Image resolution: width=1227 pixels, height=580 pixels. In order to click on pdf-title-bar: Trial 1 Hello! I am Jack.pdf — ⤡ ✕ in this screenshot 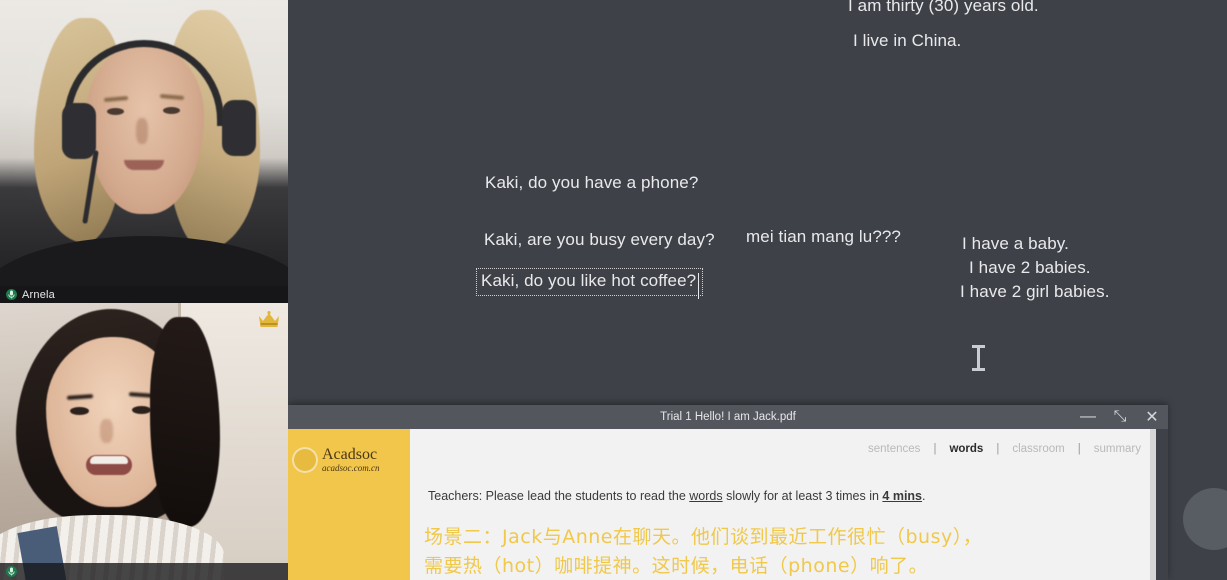, I will do `click(728, 417)`.